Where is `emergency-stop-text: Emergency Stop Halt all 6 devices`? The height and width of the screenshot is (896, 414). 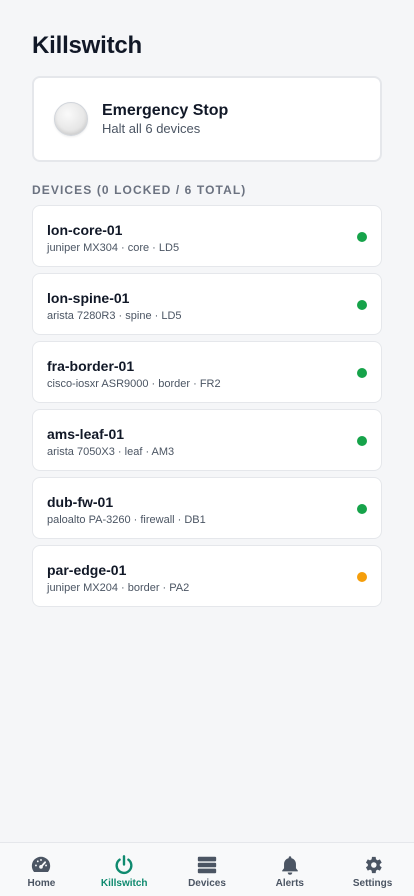 emergency-stop-text: Emergency Stop Halt all 6 devices is located at coordinates (165, 119).